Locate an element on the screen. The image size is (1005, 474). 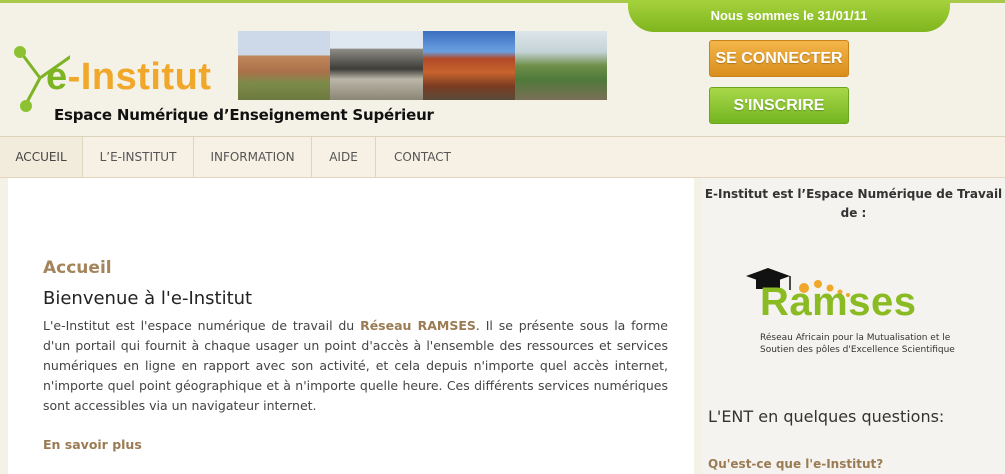
campus-photo is located at coordinates (284, 65).